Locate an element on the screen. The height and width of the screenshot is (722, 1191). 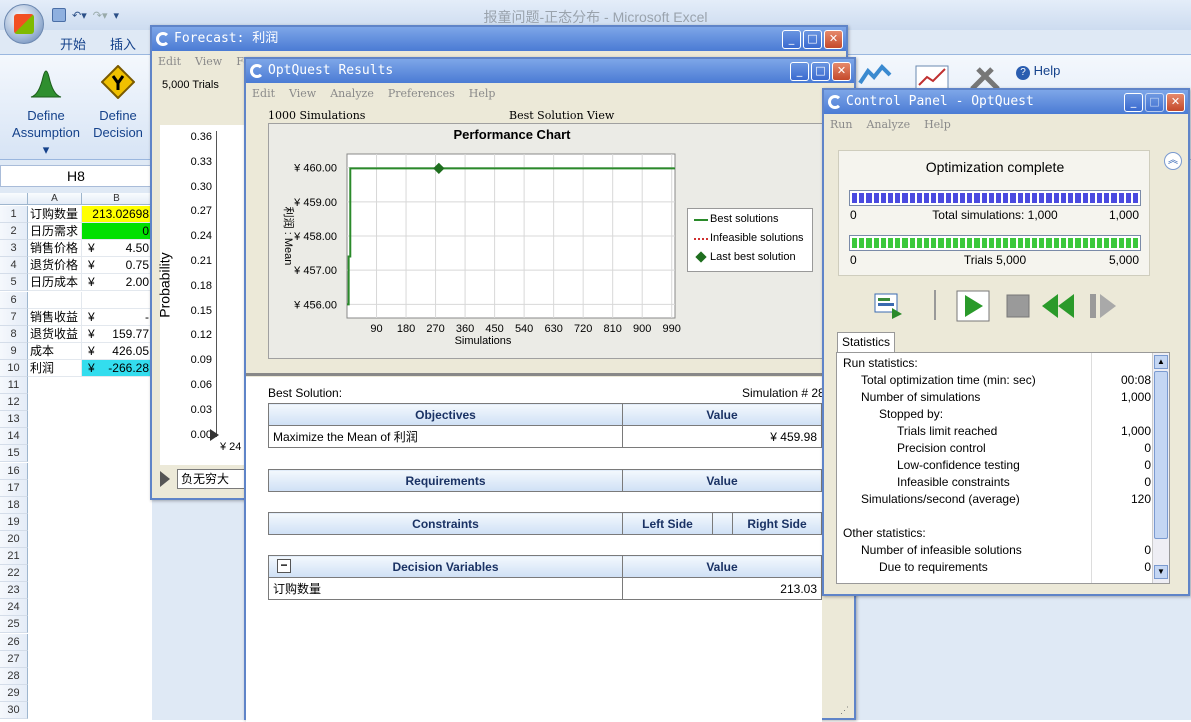
cell-b is located at coordinates (117, 300).